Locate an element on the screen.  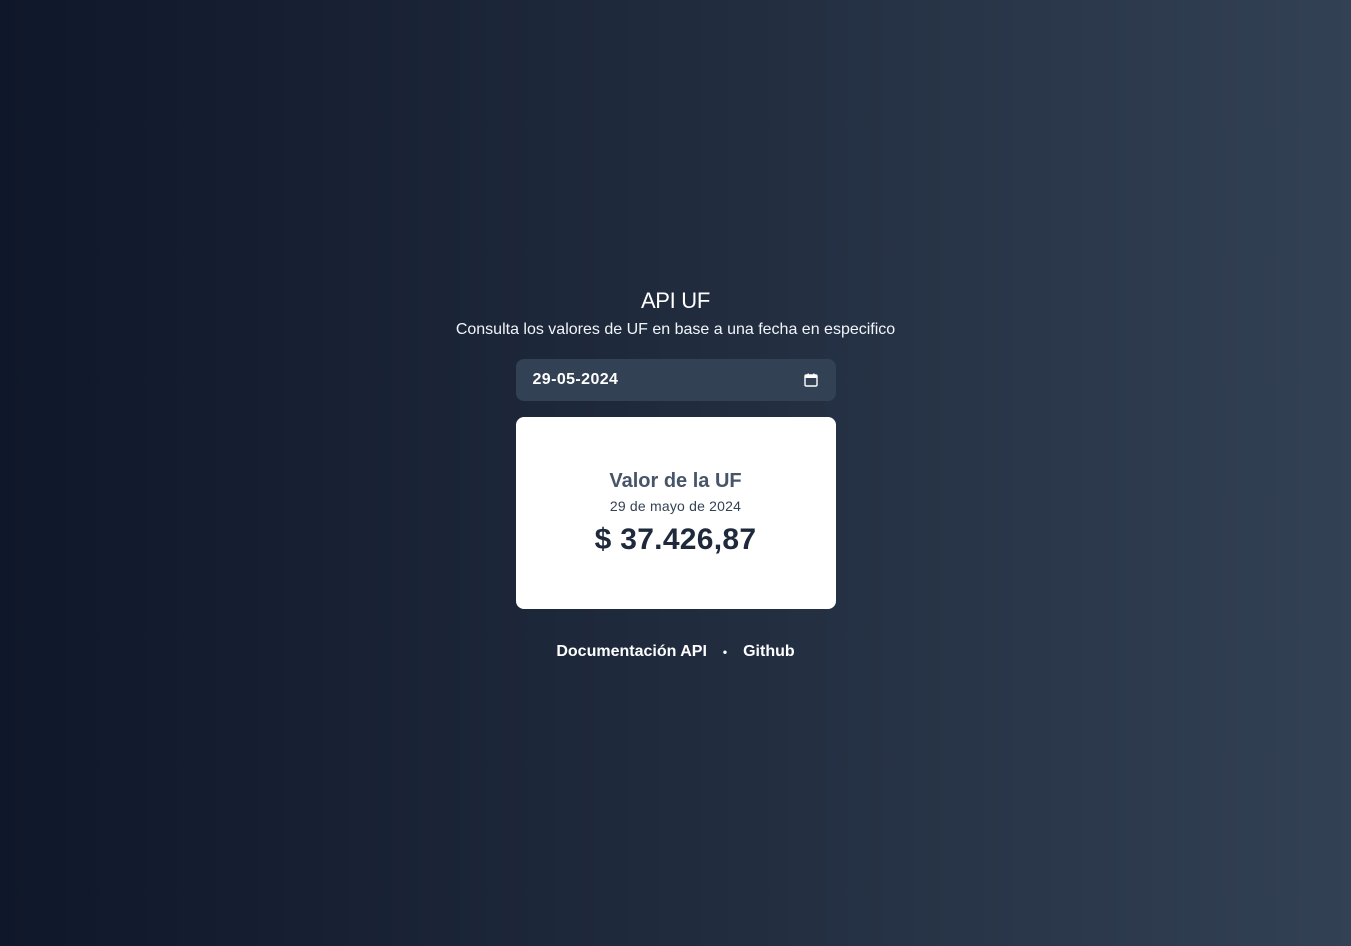
footer-links: Documentación API • Github is located at coordinates (675, 652).